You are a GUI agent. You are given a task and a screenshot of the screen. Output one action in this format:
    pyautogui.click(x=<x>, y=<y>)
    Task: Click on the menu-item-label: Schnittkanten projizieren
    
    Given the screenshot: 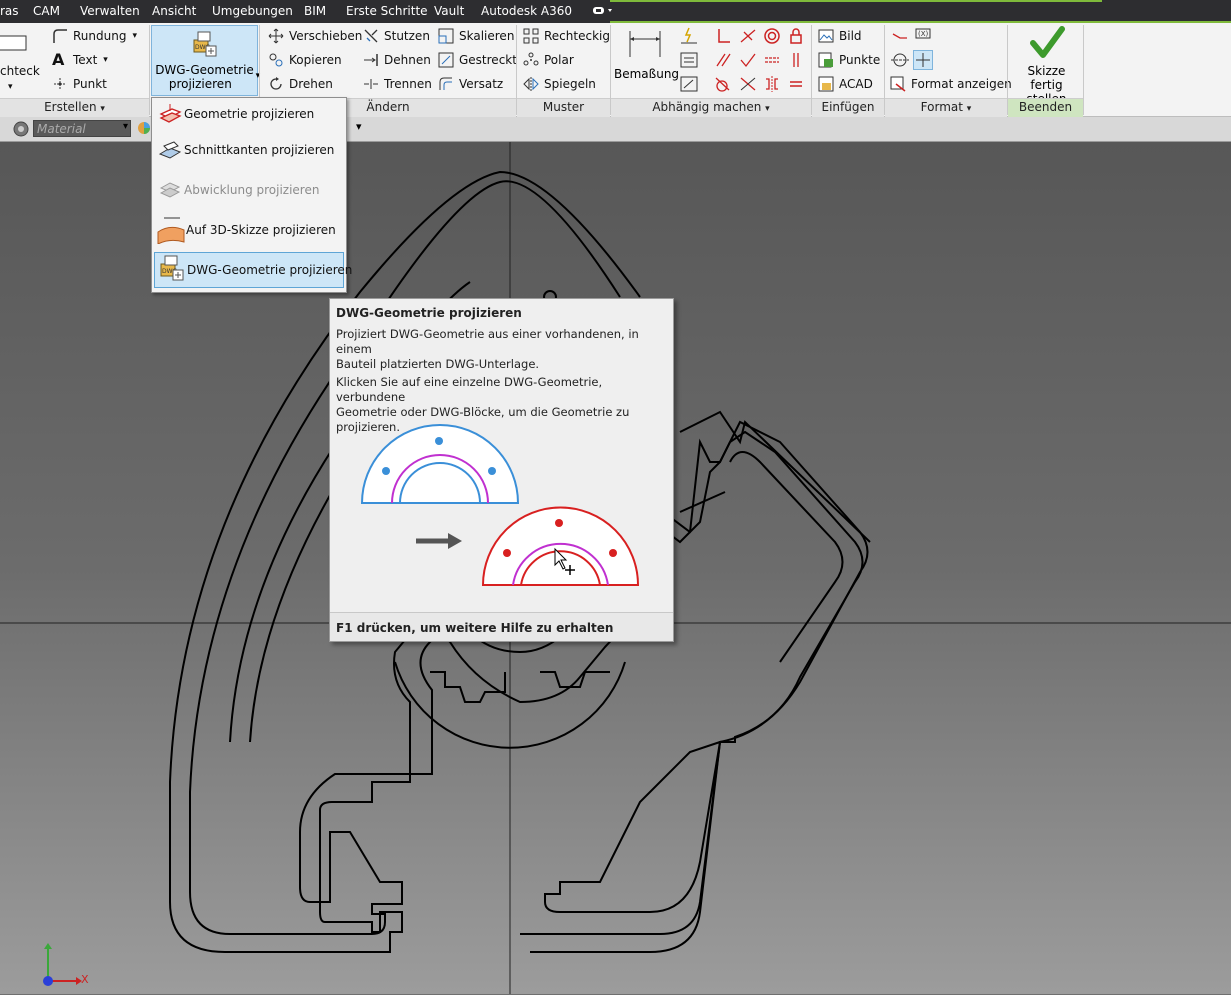 What is the action you would take?
    pyautogui.click(x=259, y=150)
    